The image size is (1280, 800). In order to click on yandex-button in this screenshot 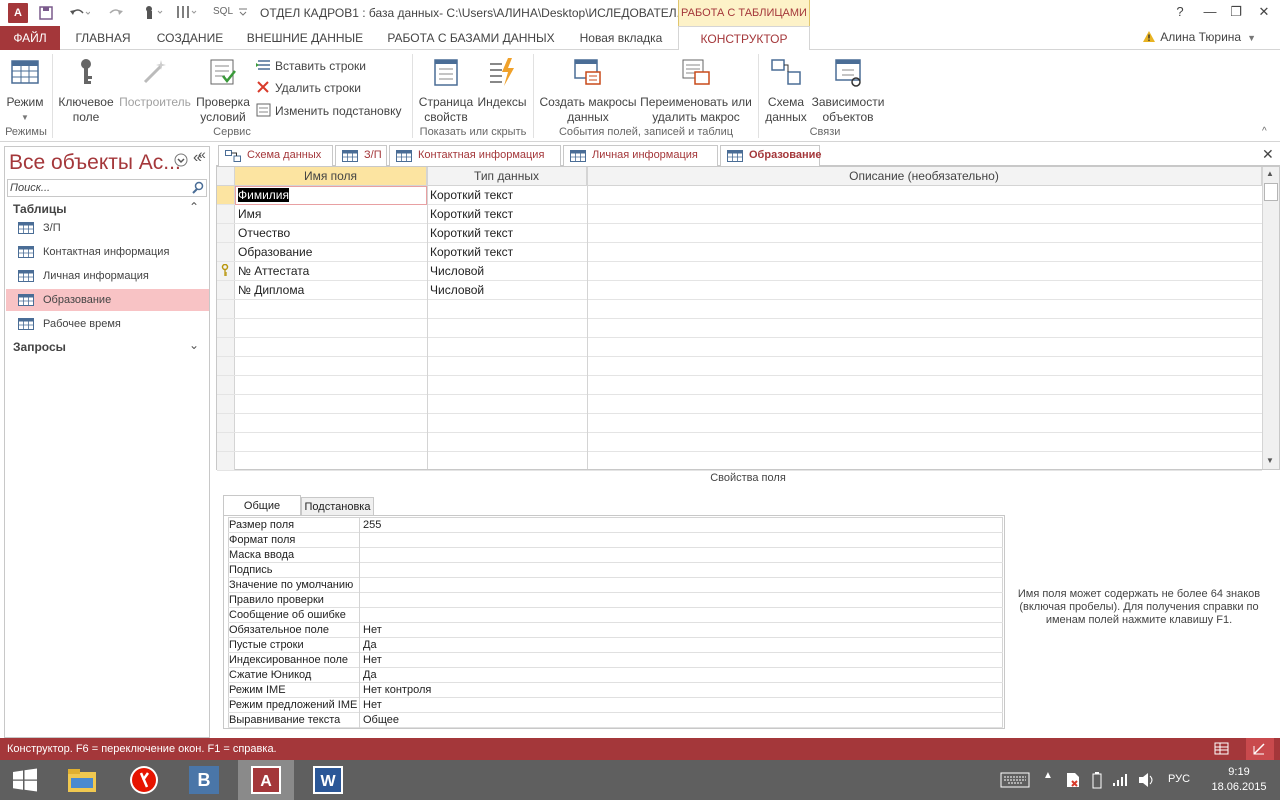, I will do `click(144, 780)`.